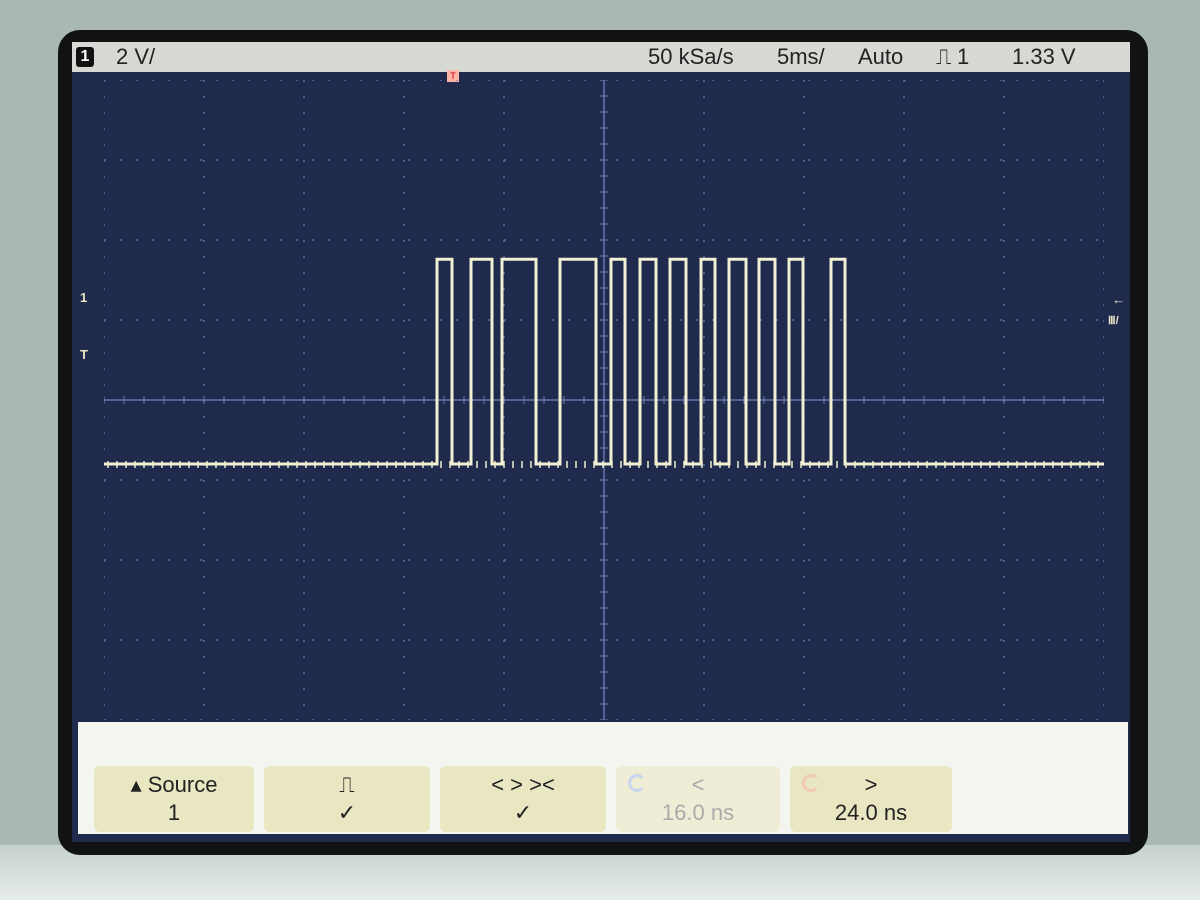 This screenshot has height=900, width=1200. I want to click on status-bar: 1 2 V/ 50 kSa/s 5ms/ Auto ⎍ 1 1.33 V, so click(601, 57).